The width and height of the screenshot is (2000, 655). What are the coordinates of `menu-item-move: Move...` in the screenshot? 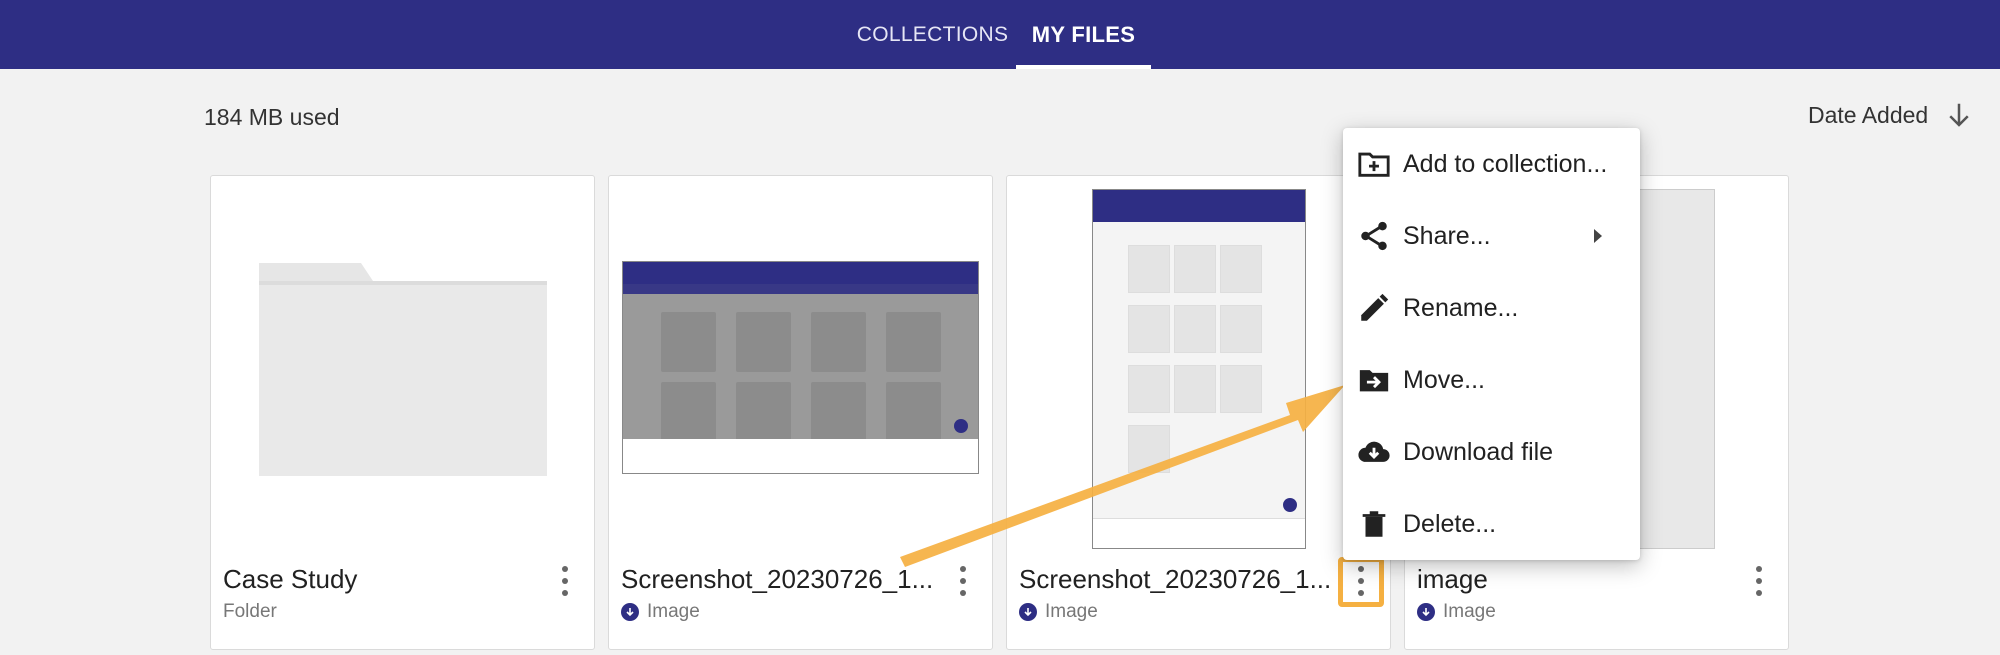 It's located at (1491, 380).